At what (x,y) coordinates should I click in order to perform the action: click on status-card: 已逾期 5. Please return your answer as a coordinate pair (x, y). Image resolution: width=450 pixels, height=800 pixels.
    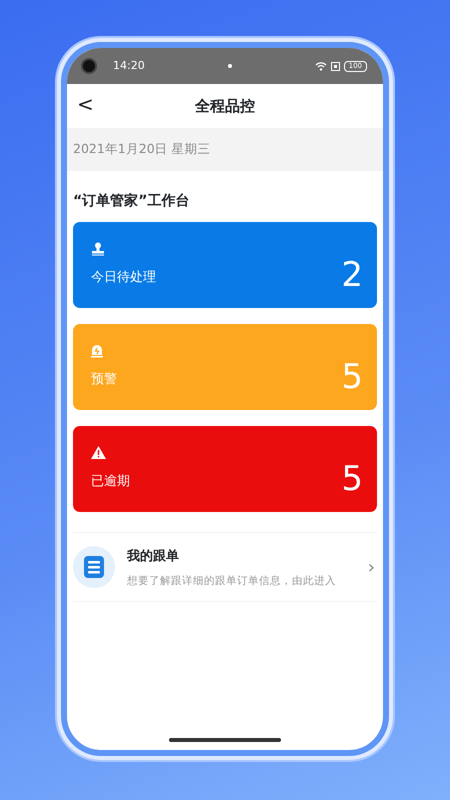
    Looking at the image, I should click on (225, 469).